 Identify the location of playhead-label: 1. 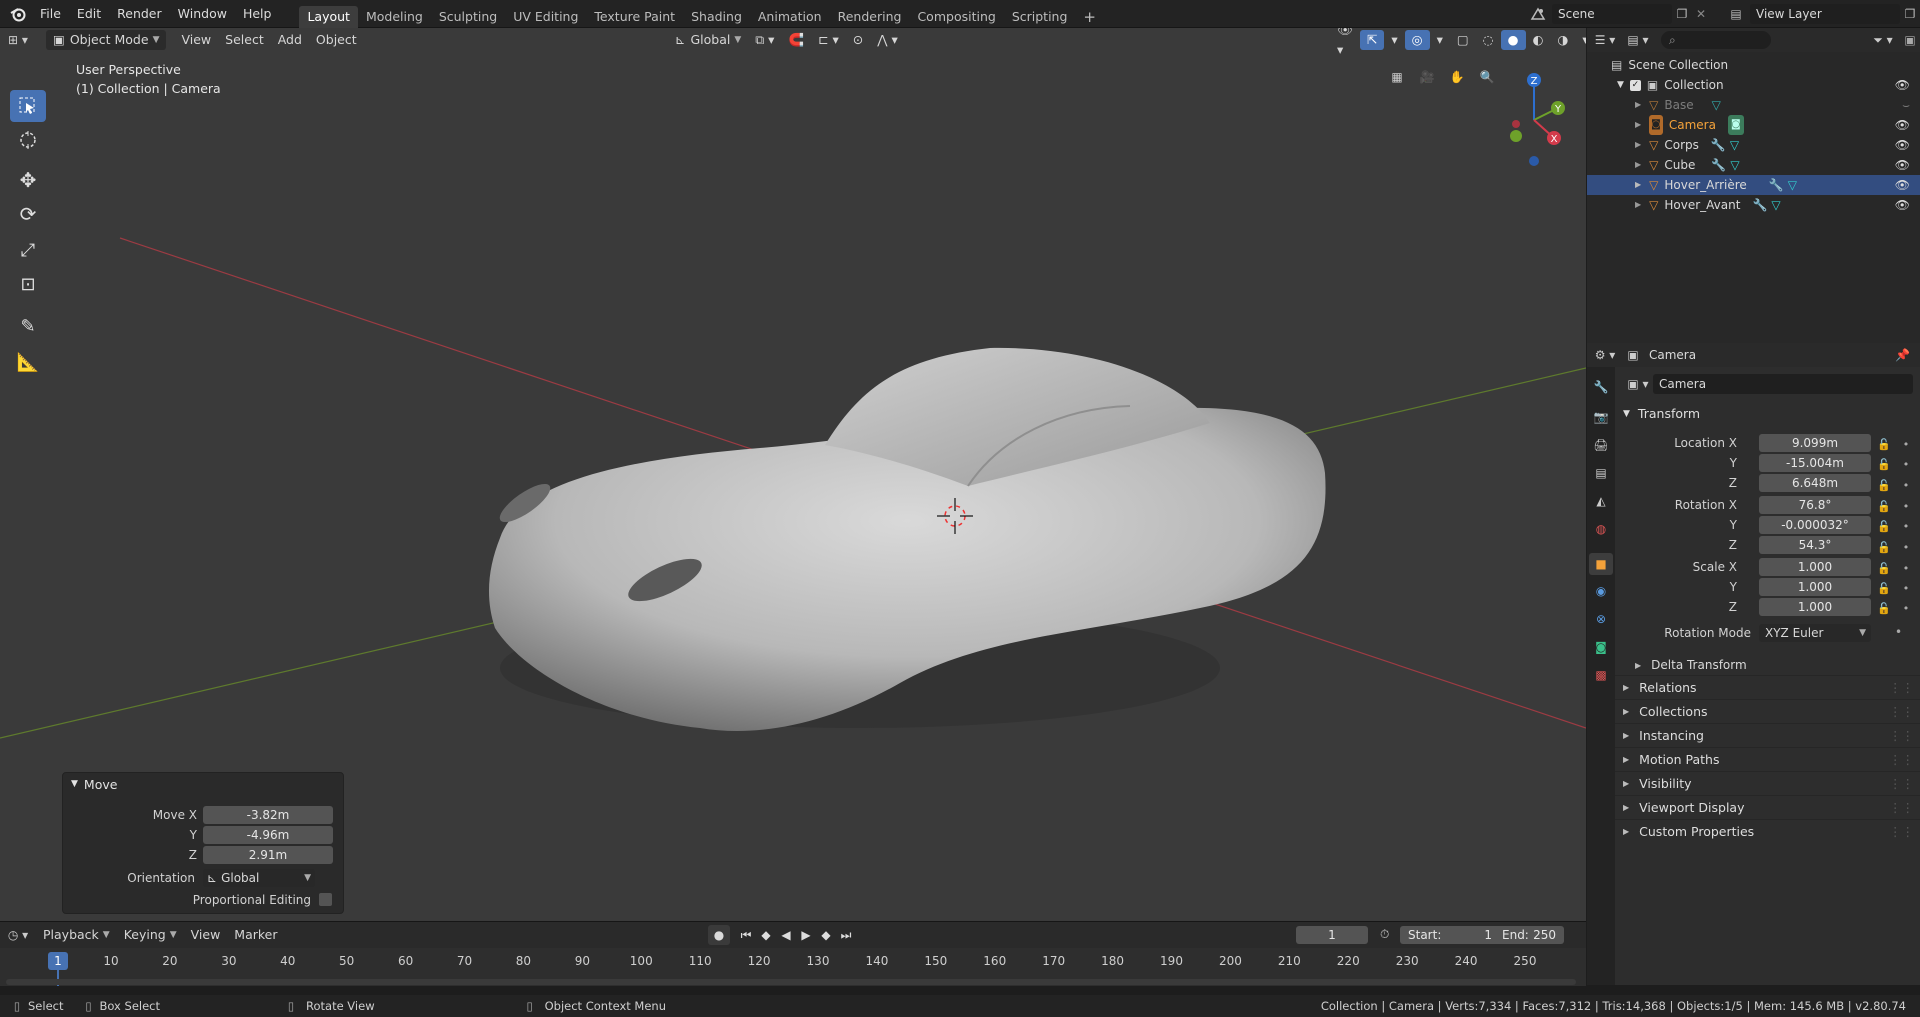
(58, 961).